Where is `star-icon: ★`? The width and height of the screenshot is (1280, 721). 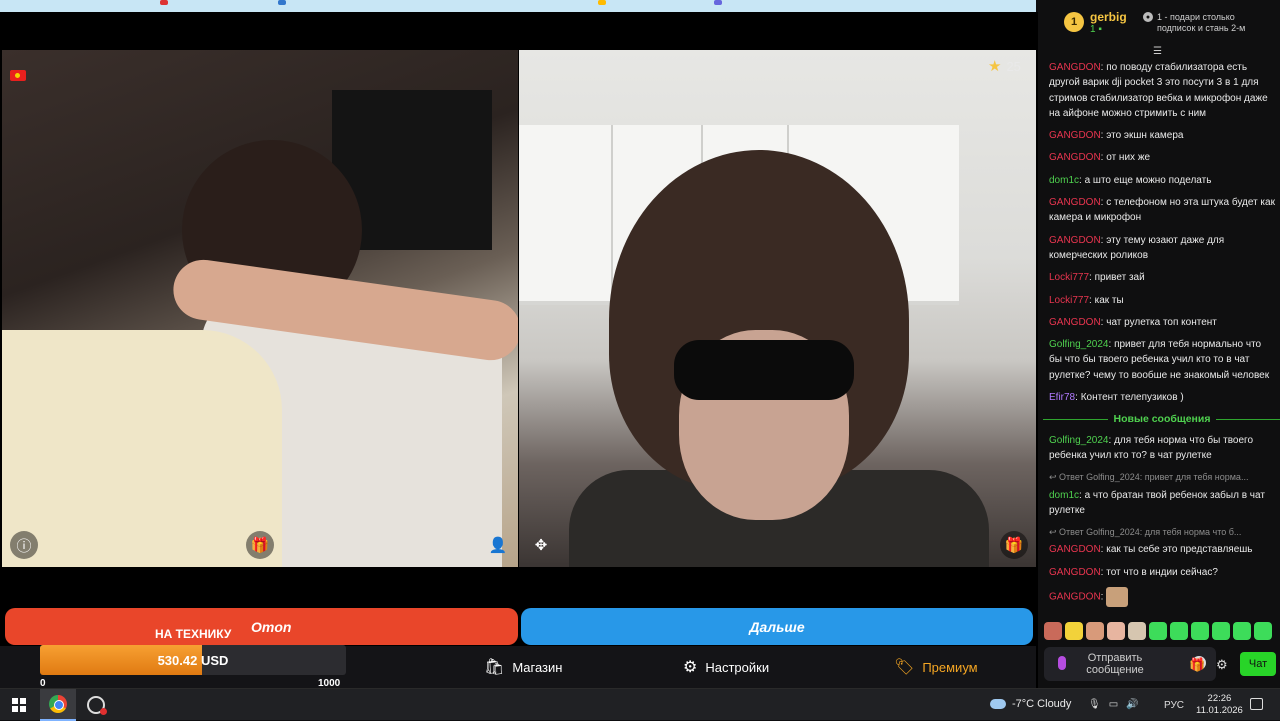
star-icon: ★ is located at coordinates (995, 66).